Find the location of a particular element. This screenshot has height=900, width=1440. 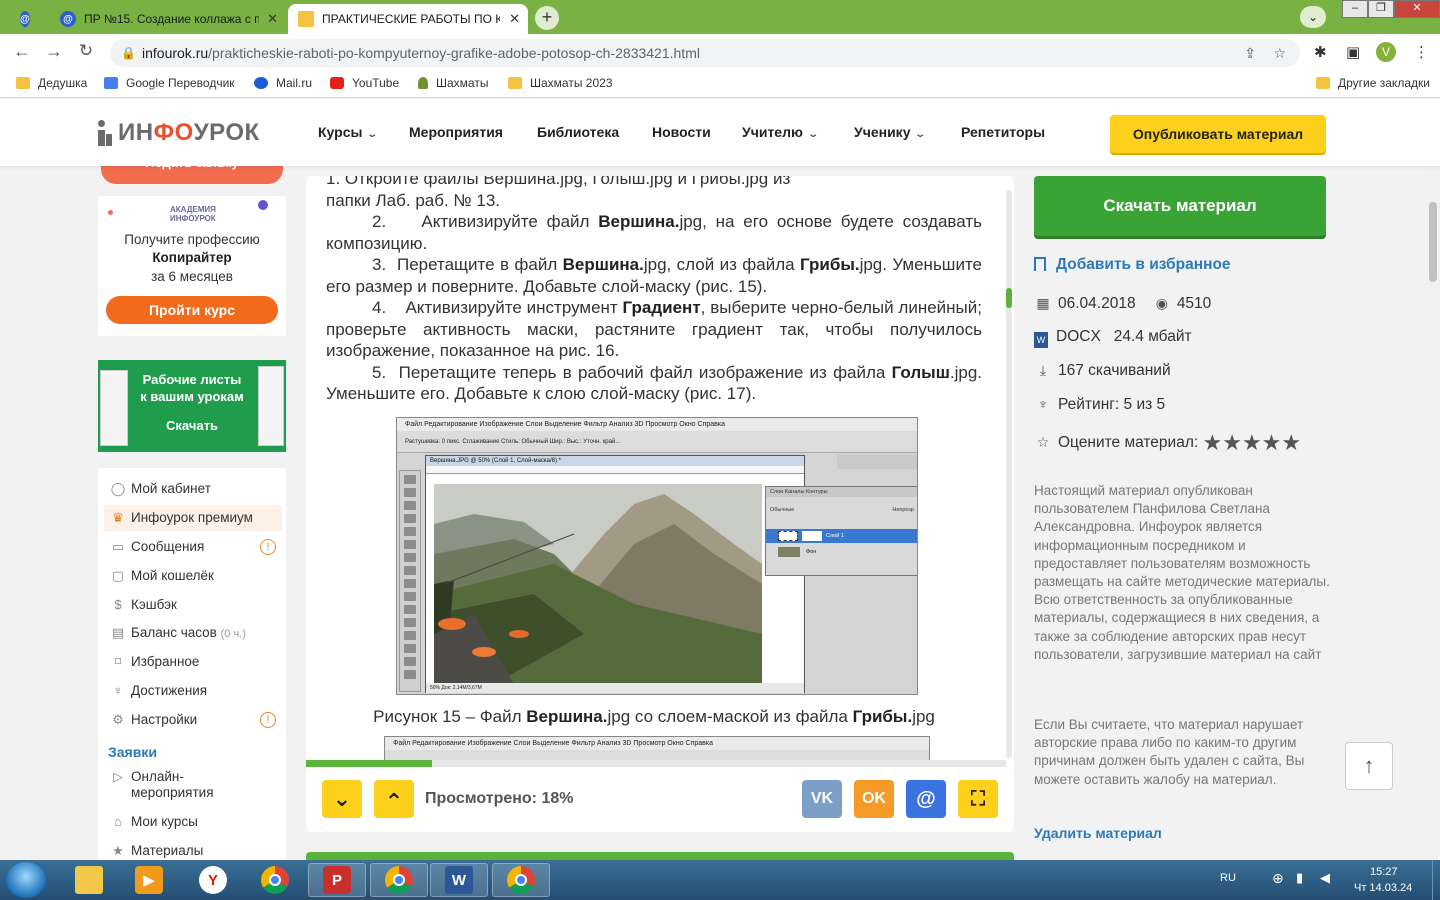

document-scrollbar is located at coordinates (1009, 474).